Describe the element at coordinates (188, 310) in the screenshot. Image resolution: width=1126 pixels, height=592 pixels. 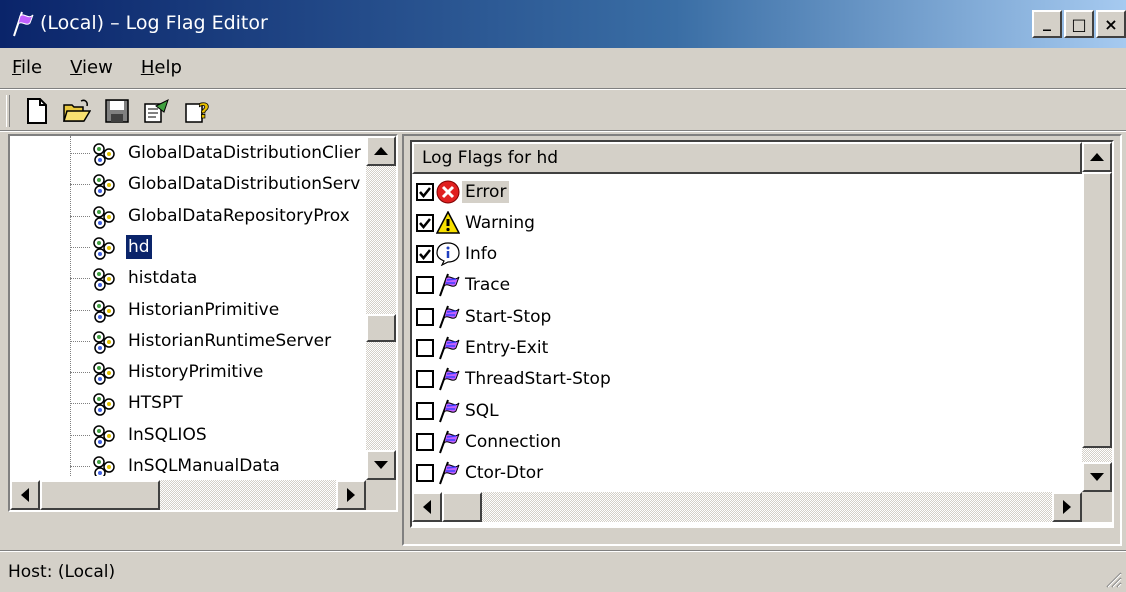
I see `tree-item: HistorianPrimitive` at that location.